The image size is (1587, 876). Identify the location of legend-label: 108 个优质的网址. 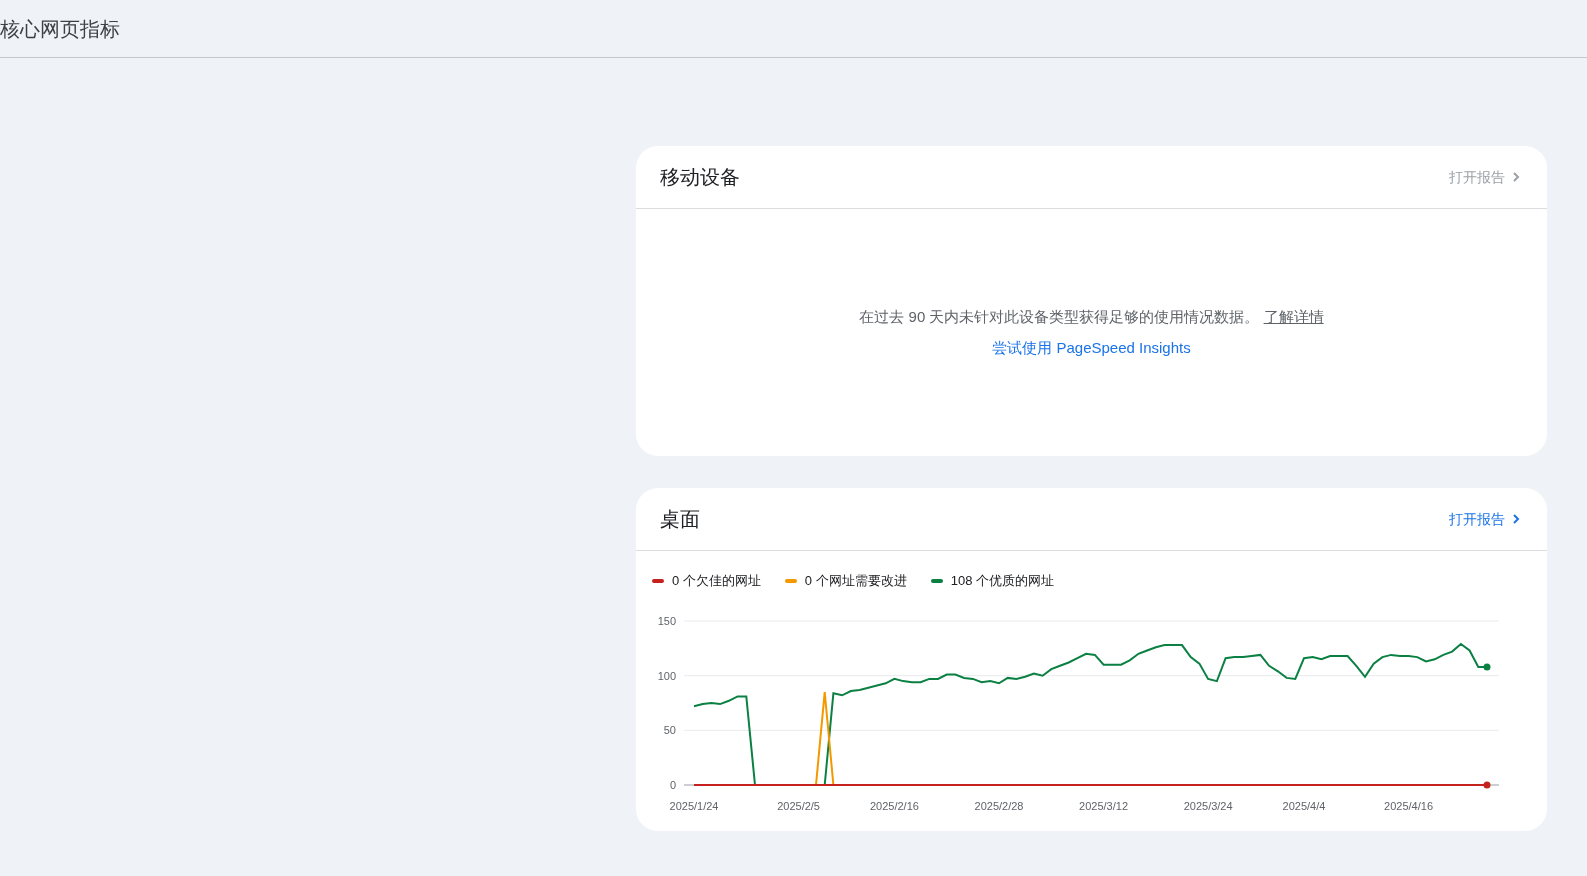
(1002, 581).